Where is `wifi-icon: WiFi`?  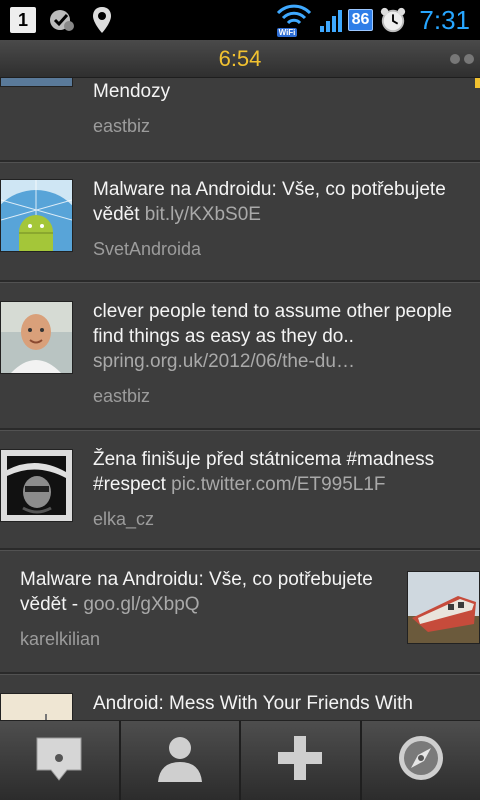 wifi-icon: WiFi is located at coordinates (294, 20).